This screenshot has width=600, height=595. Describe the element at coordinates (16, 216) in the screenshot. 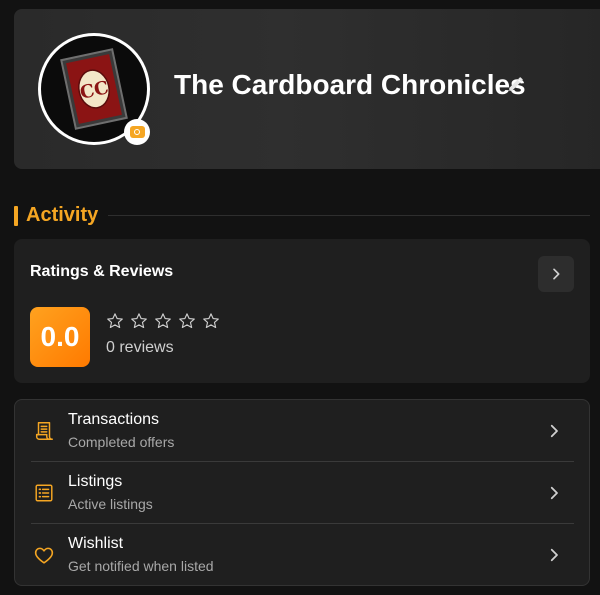

I see `section-accent-bar` at that location.